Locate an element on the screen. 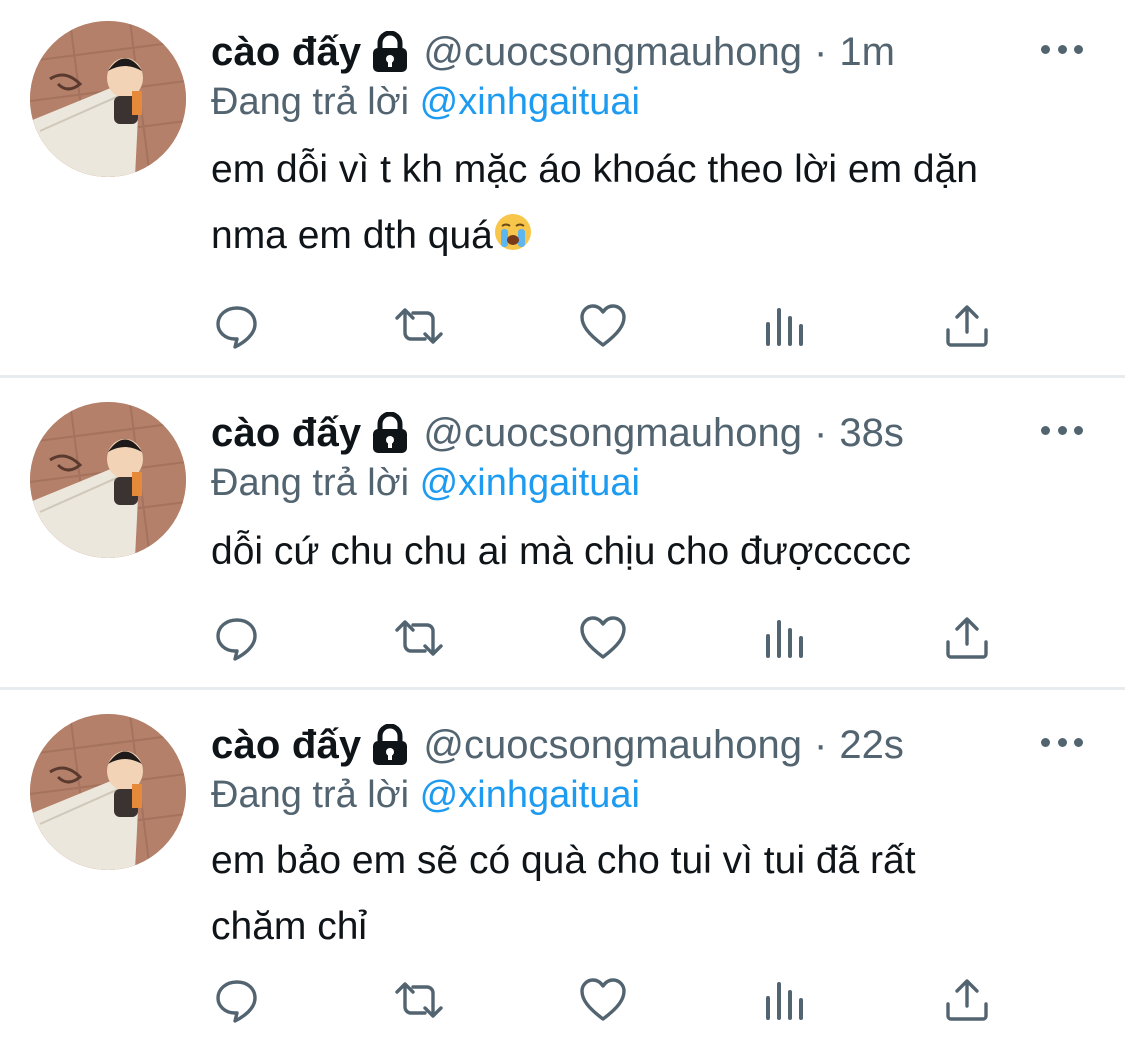 The image size is (1125, 1047). loudly-crying-face-icon is located at coordinates (512, 232).